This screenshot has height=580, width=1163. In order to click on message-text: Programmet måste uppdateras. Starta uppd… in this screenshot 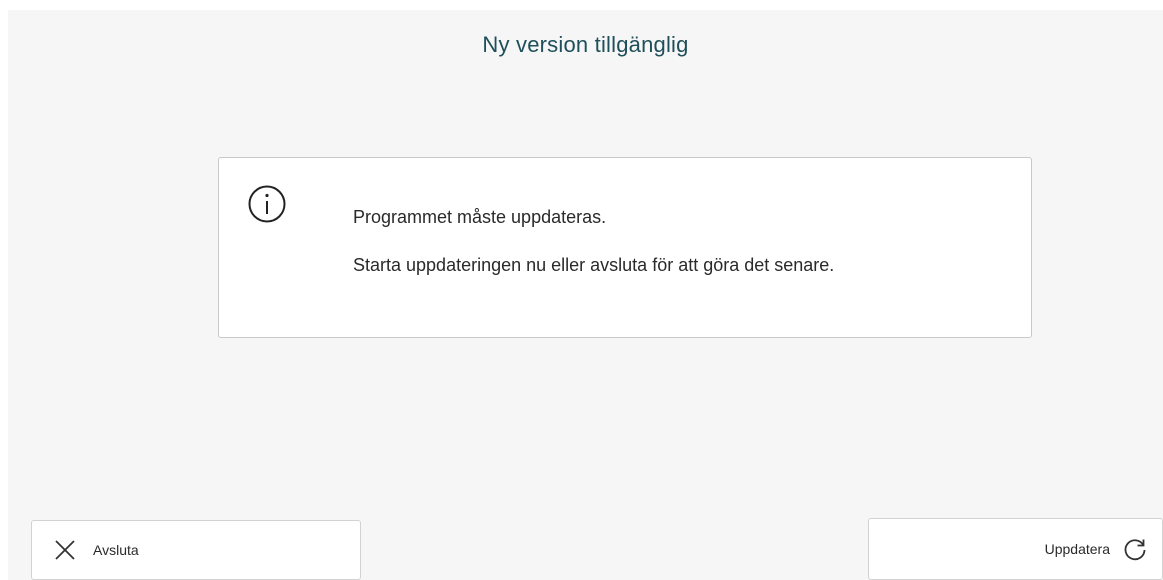, I will do `click(683, 241)`.